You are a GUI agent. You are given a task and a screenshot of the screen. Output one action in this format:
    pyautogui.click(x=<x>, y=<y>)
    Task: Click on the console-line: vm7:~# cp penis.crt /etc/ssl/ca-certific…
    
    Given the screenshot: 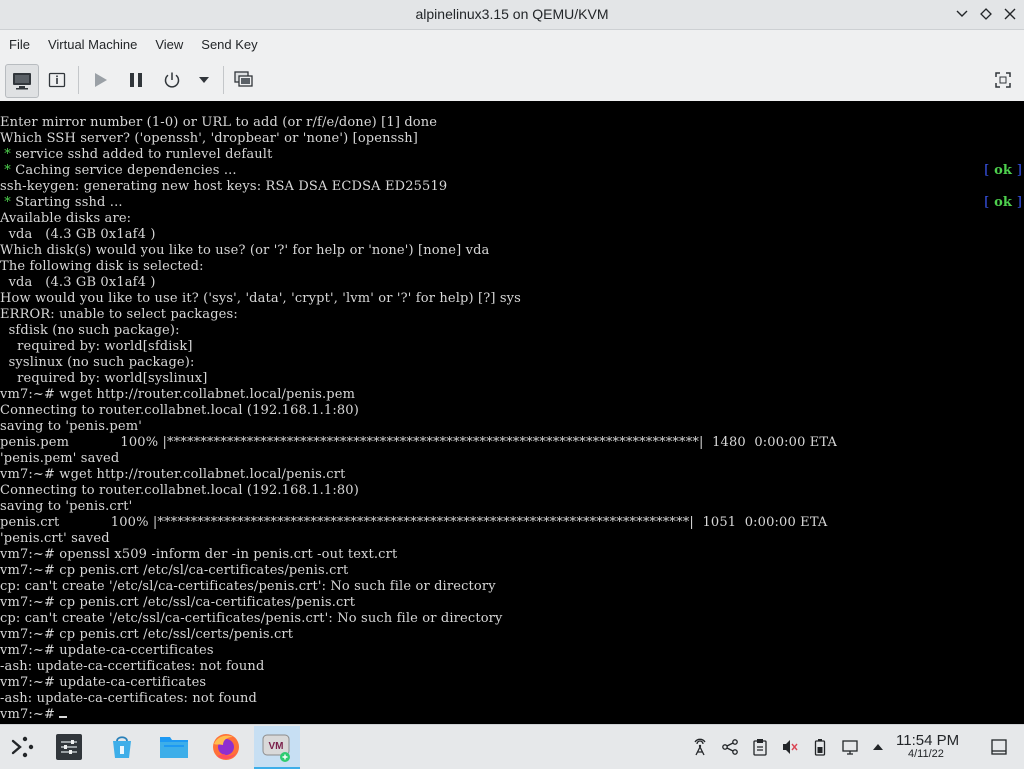 What is the action you would take?
    pyautogui.click(x=512, y=603)
    